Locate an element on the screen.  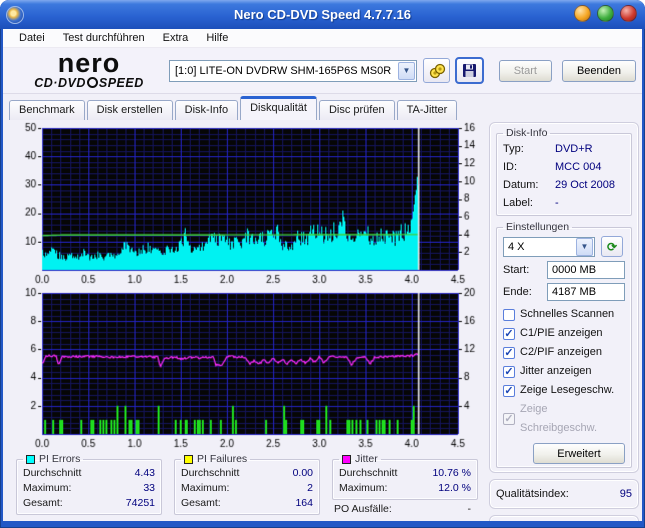
stats-group-name: PI Failures is located at coordinates (222, 459).